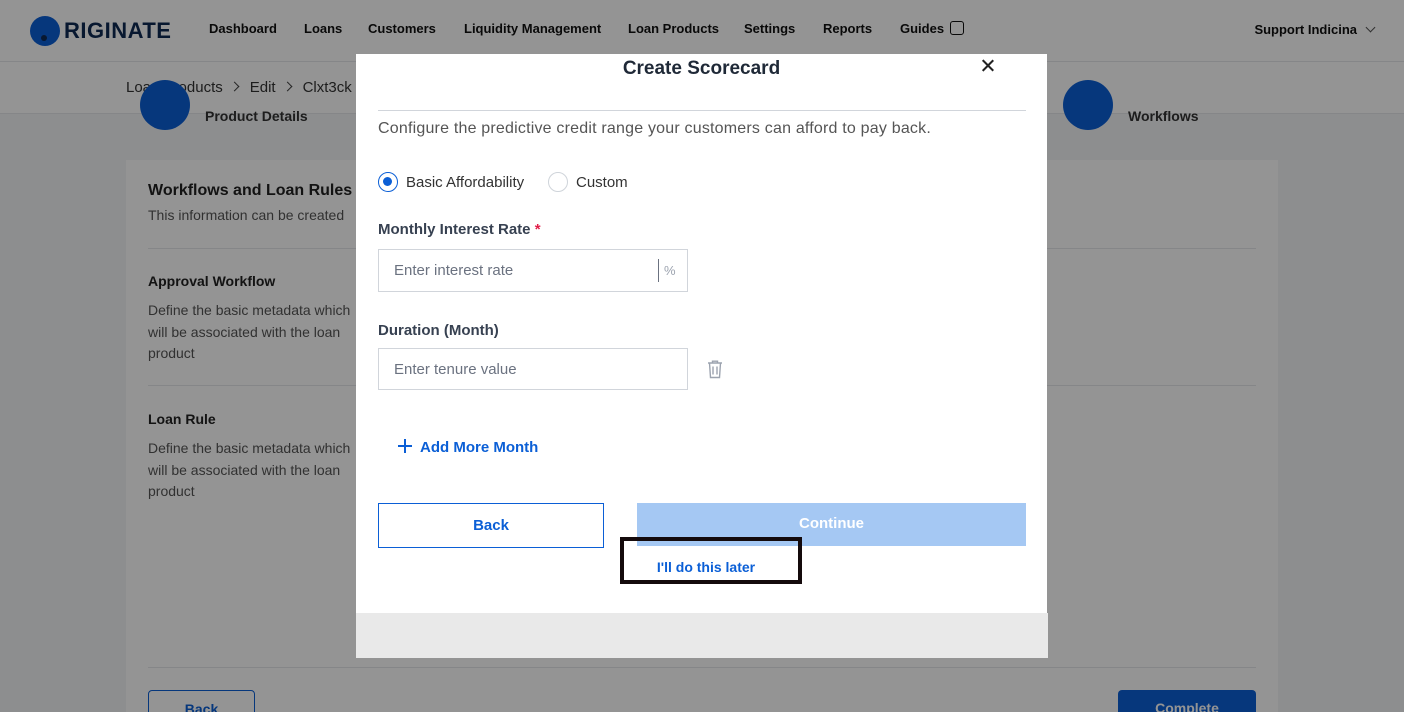 Image resolution: width=1404 pixels, height=712 pixels. Describe the element at coordinates (558, 182) in the screenshot. I see `radio-custom` at that location.